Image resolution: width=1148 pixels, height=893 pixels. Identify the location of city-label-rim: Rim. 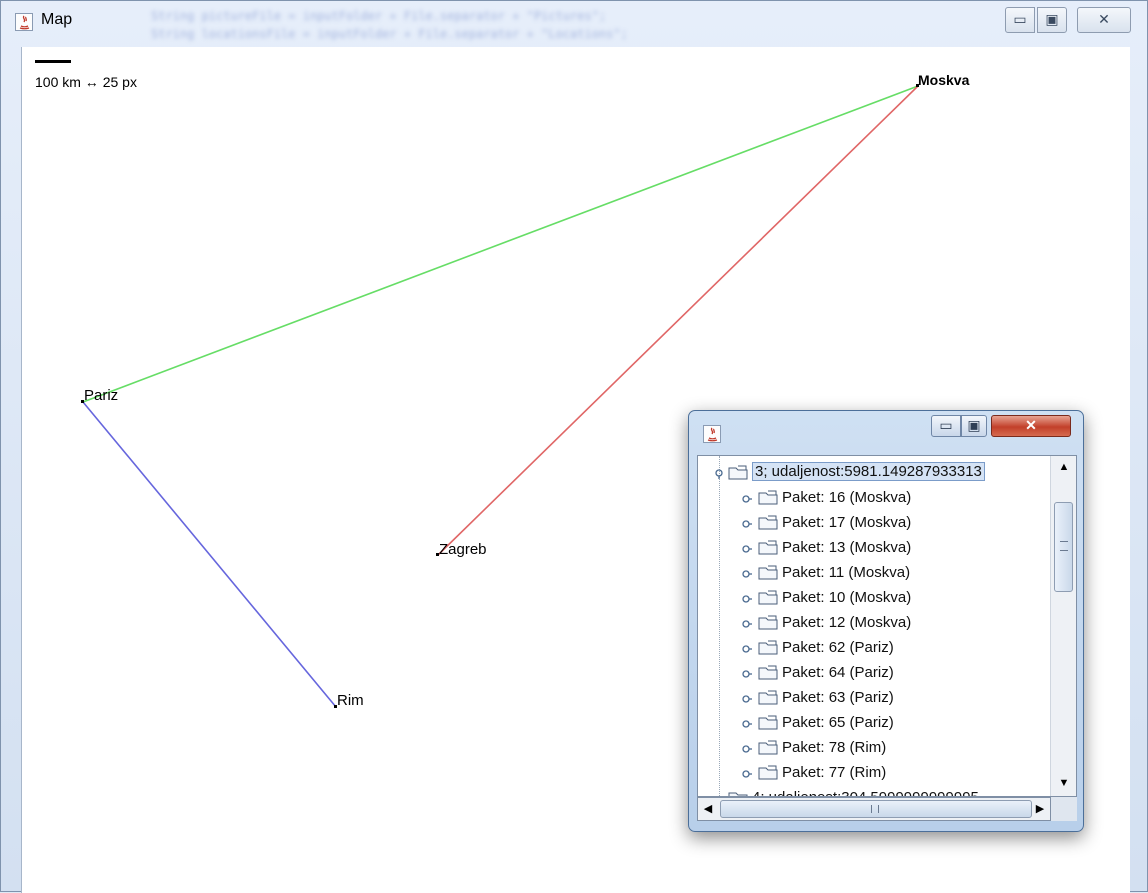
(350, 700).